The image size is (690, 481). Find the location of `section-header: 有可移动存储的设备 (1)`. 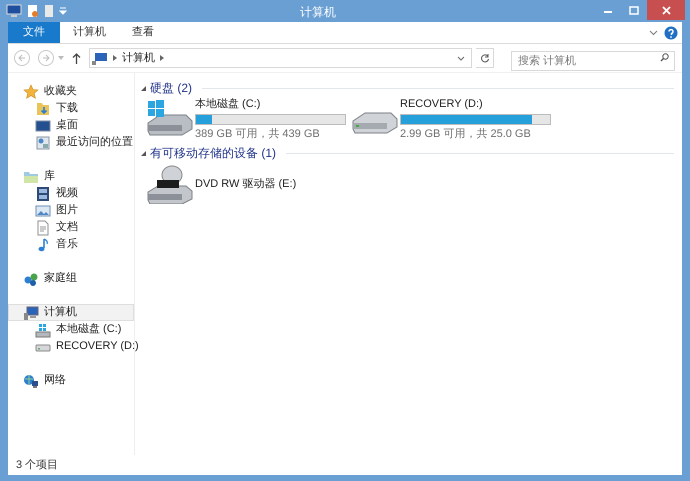

section-header: 有可移动存储的设备 (1) is located at coordinates (213, 153).